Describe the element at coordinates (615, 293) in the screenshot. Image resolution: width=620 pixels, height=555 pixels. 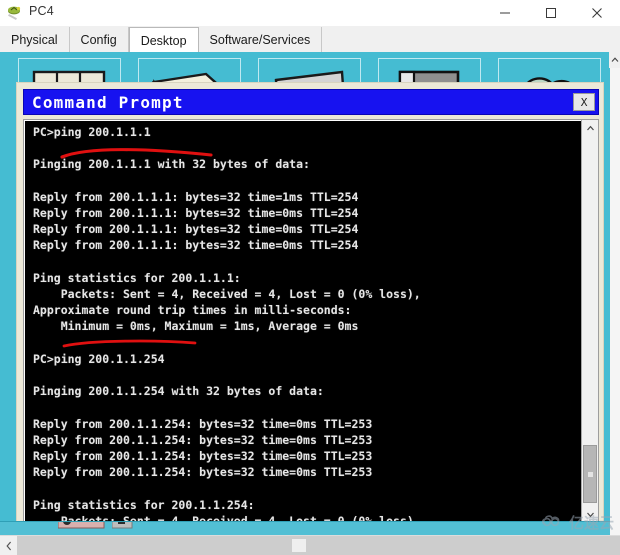
I see `panel-vertical-scrollbar` at that location.